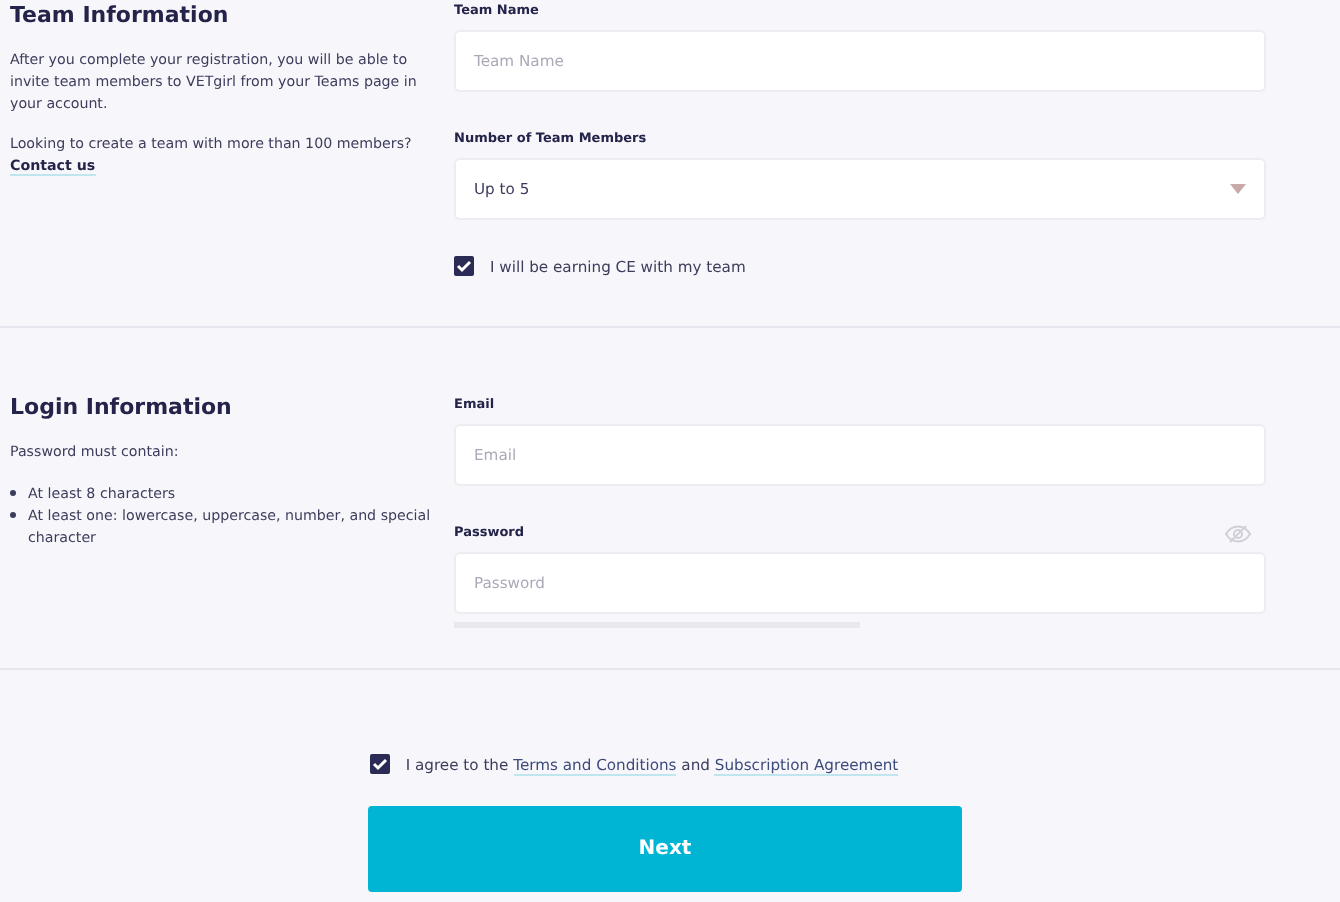 This screenshot has width=1340, height=902. I want to click on section-heading: Login Information, so click(122, 408).